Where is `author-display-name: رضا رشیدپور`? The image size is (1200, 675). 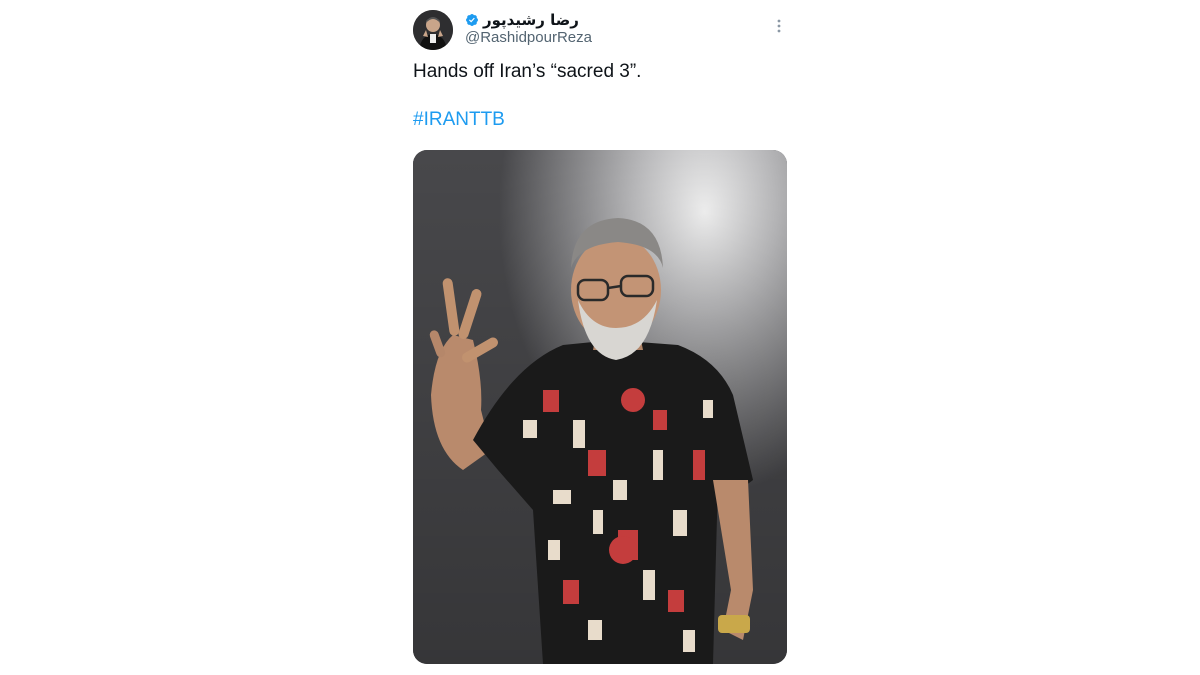 author-display-name: رضا رشیدپور is located at coordinates (531, 20).